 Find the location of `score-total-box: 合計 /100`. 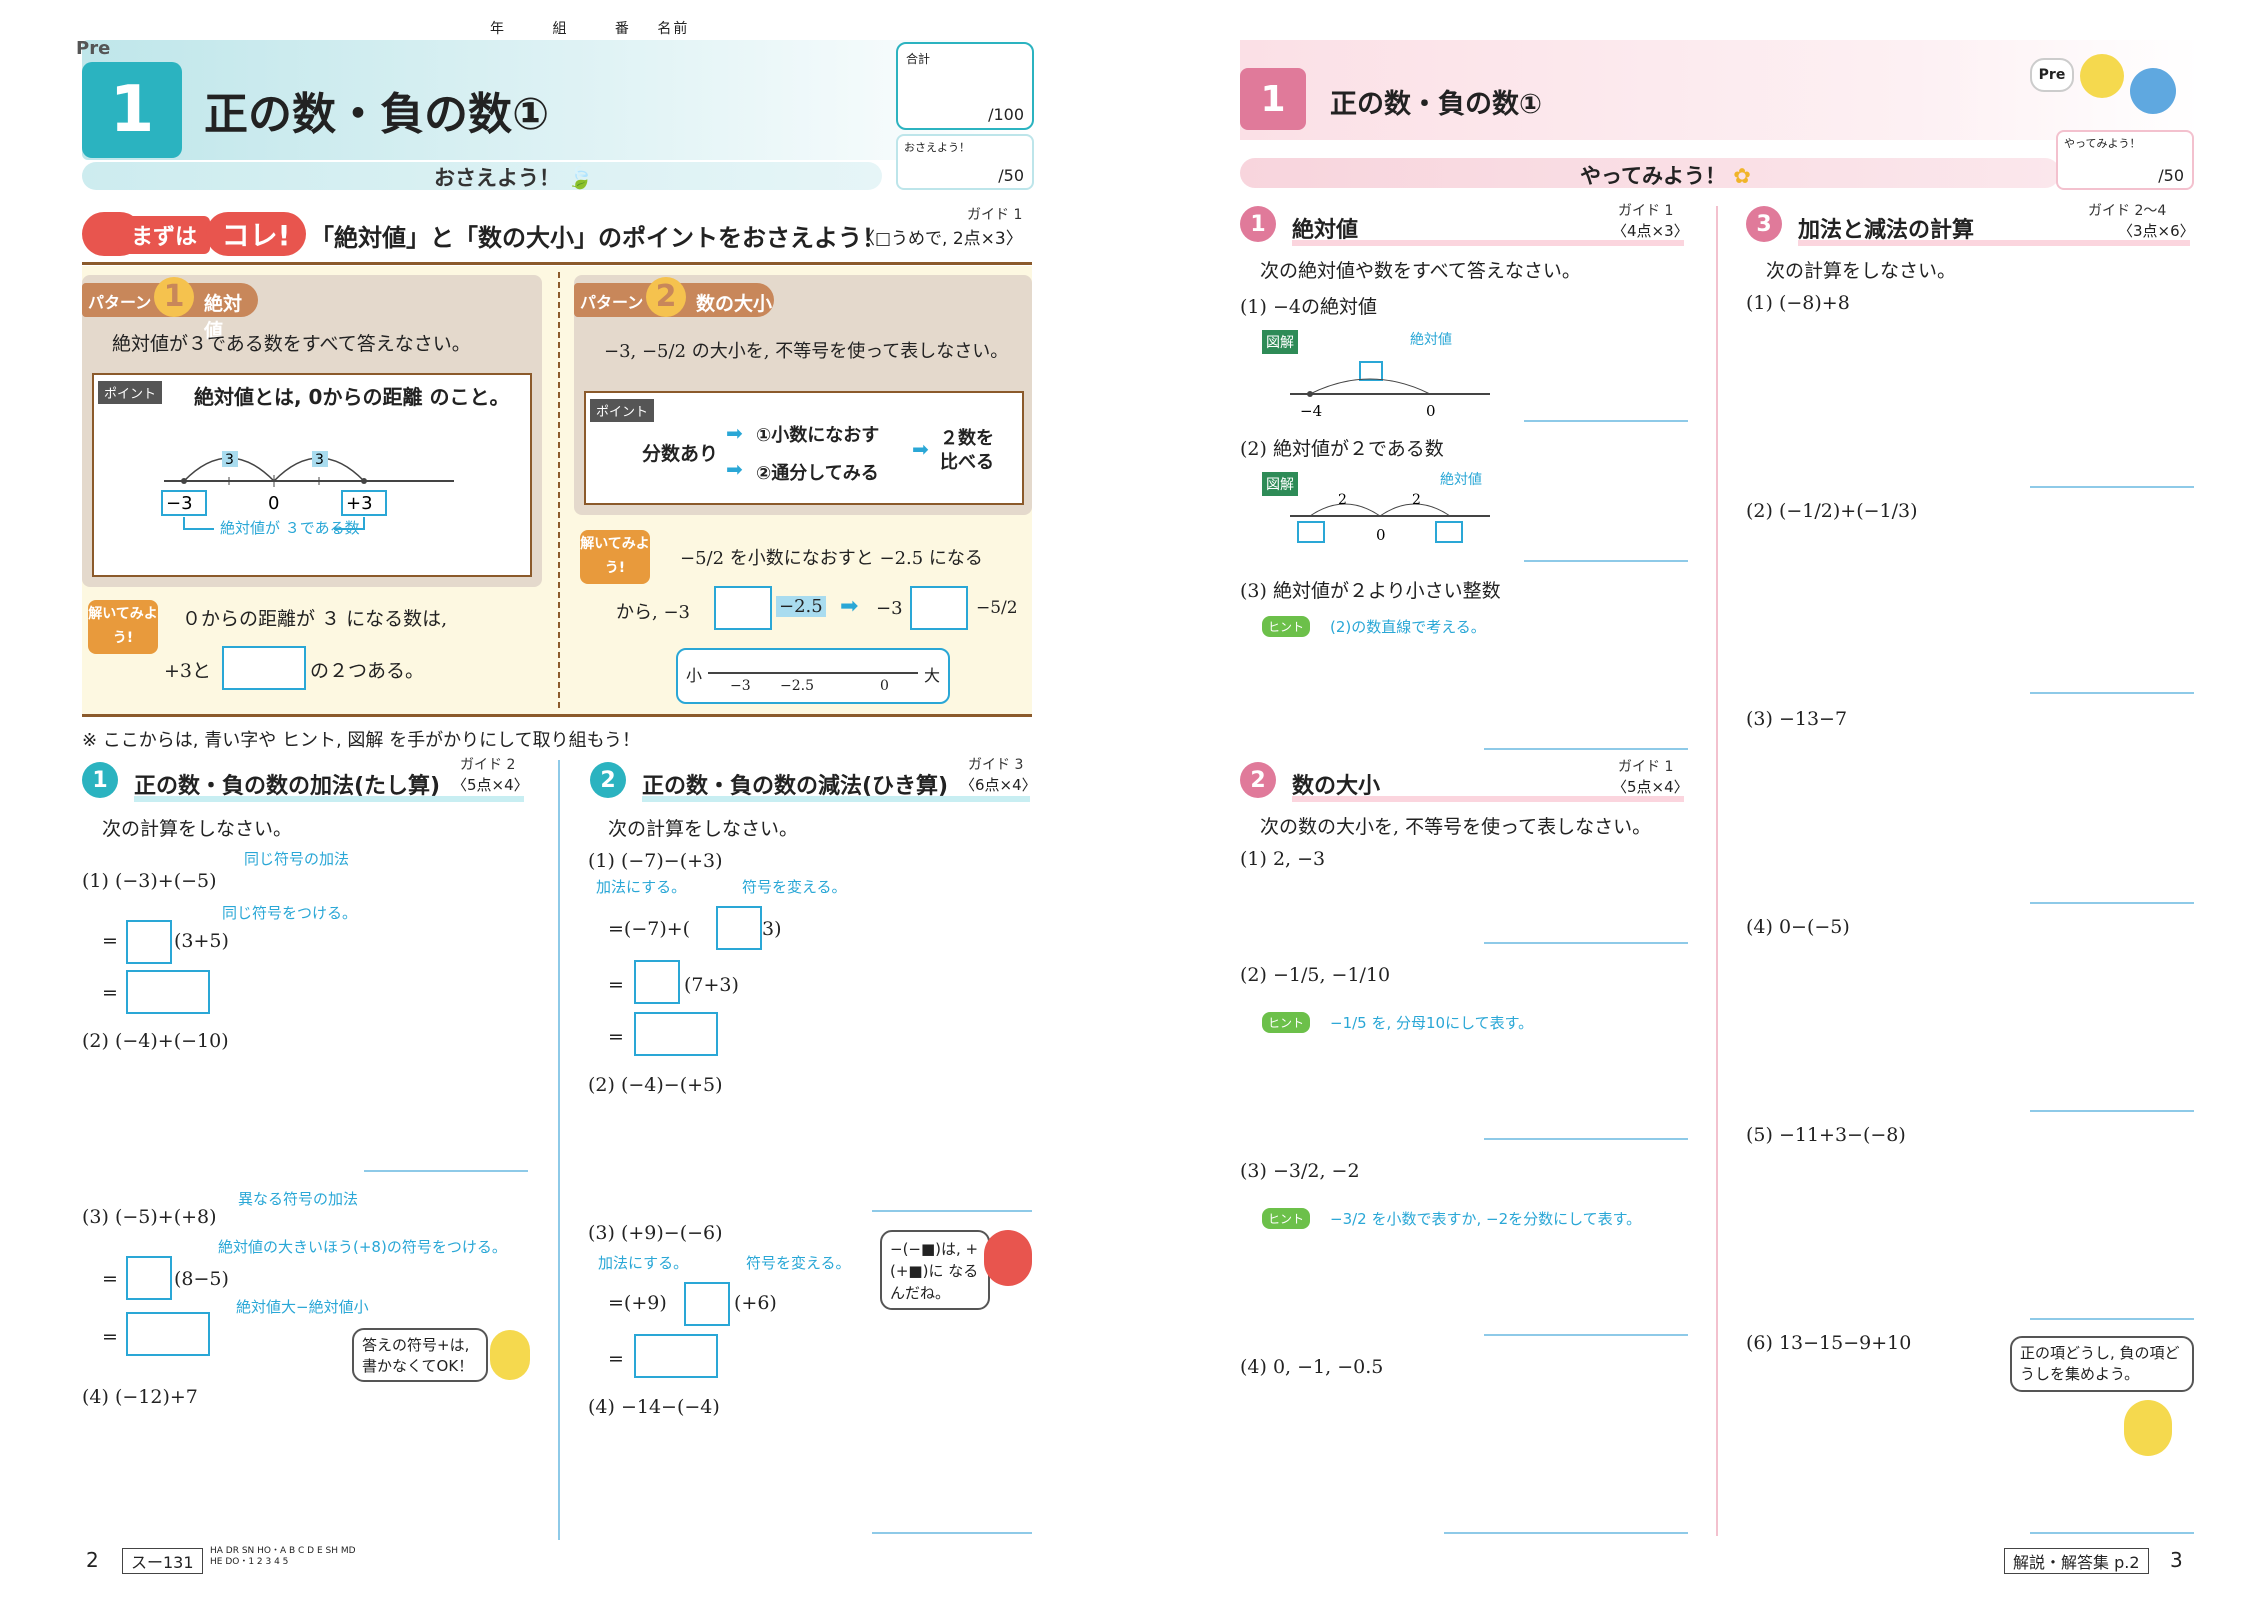

score-total-box: 合計 /100 is located at coordinates (965, 86).